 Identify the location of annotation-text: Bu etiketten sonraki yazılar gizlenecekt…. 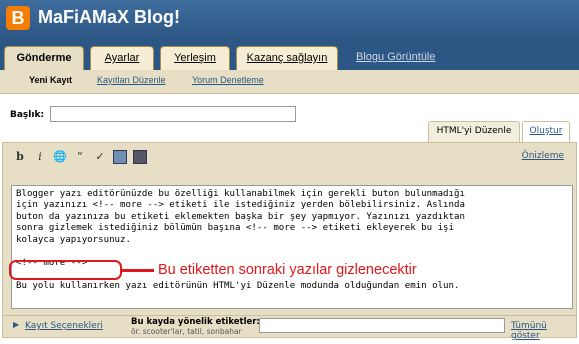
(287, 270).